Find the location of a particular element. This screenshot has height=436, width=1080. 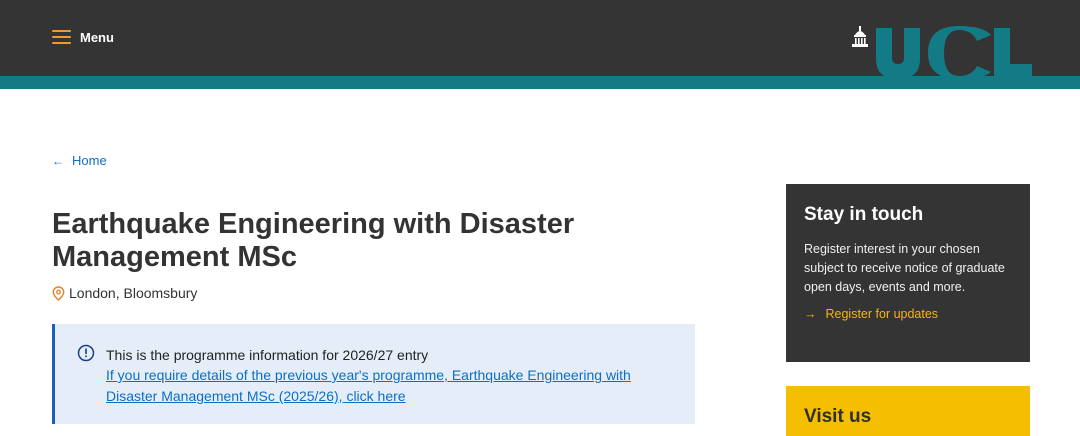

logo-letter-u is located at coordinates (898, 53).